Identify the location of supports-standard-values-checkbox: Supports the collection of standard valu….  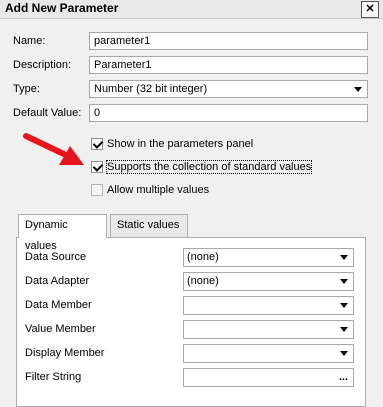
(202, 167).